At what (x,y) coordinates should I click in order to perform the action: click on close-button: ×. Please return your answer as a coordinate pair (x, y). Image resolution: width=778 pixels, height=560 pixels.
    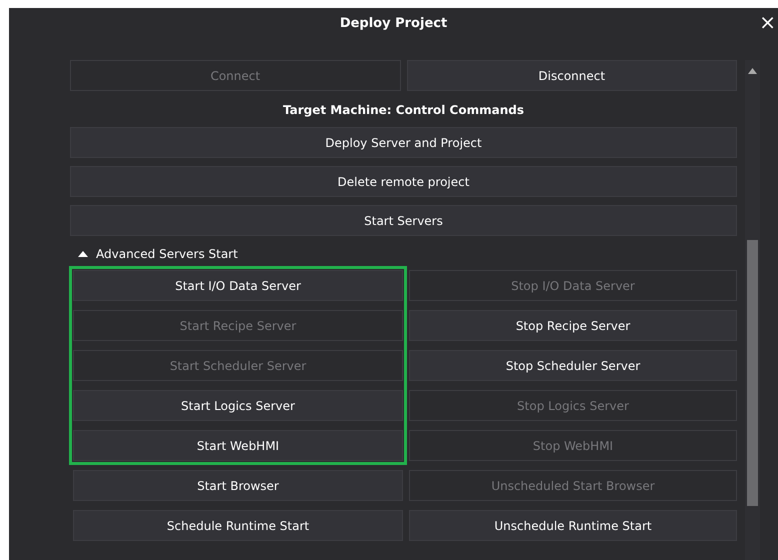
    Looking at the image, I should click on (767, 22).